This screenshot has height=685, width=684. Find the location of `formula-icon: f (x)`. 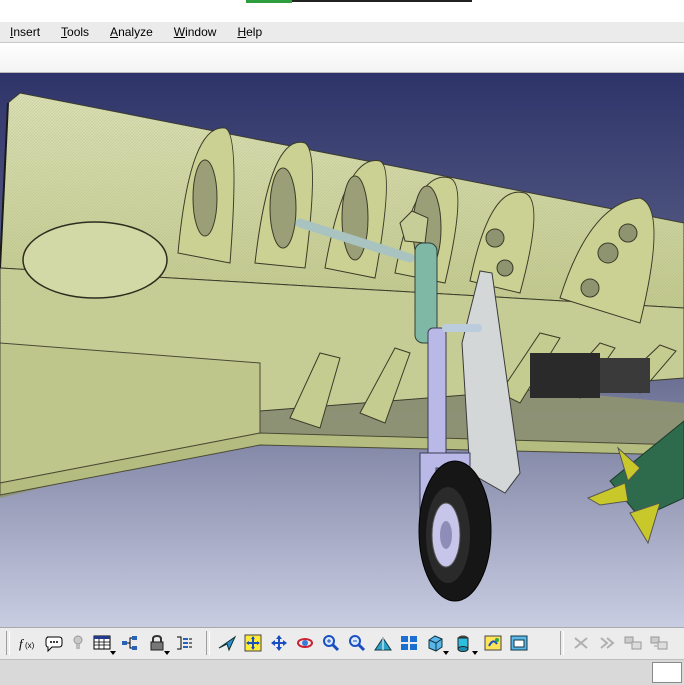

formula-icon: f (x) is located at coordinates (28, 643).